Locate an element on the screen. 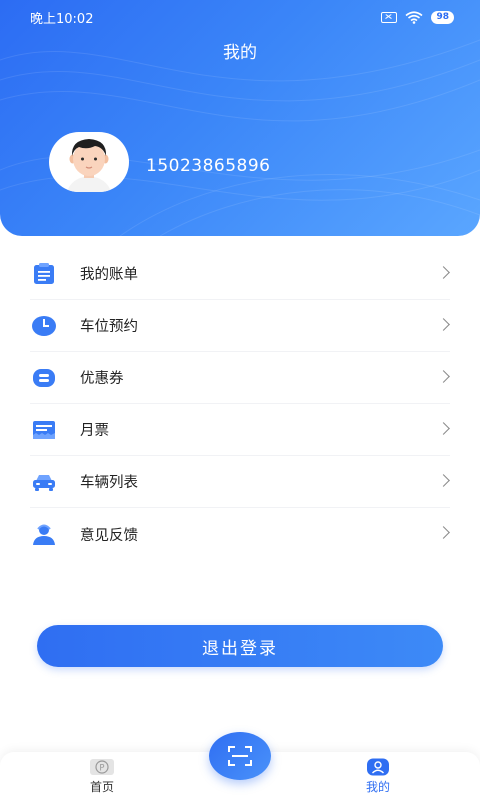 The image size is (480, 800). nav-home: P 首页 is located at coordinates (102, 776).